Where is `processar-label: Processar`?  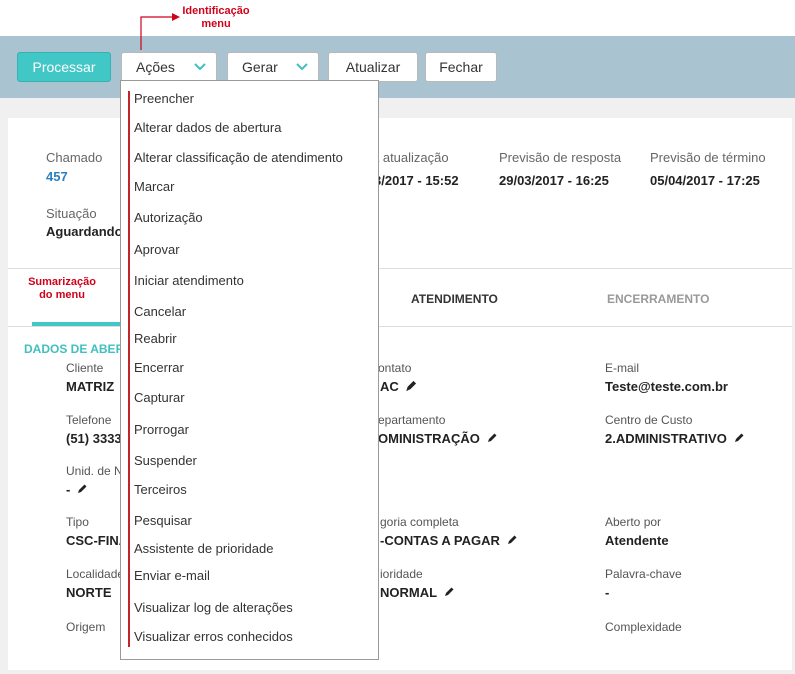
processar-label: Processar is located at coordinates (64, 67).